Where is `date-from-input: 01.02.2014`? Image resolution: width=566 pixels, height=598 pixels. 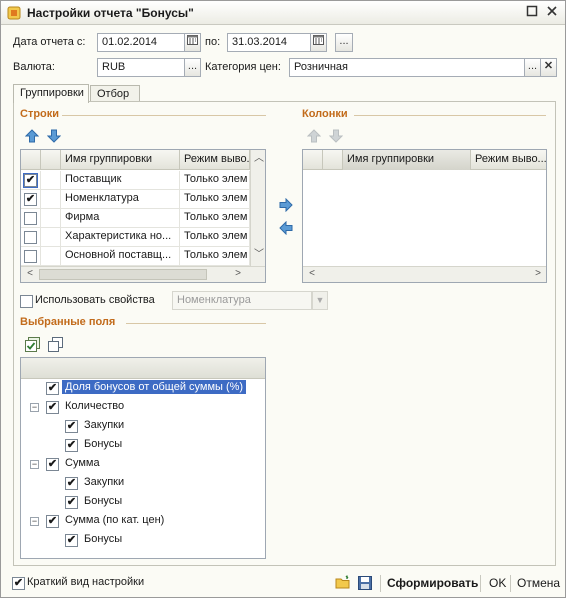 date-from-input: 01.02.2014 is located at coordinates (141, 42).